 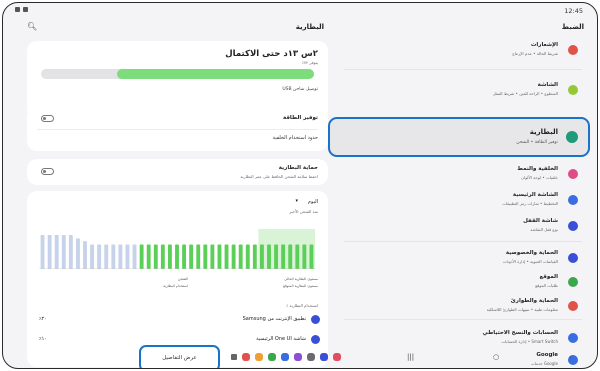 What do you see at coordinates (234, 357) in the screenshot?
I see `apps-grid-icon` at bounding box center [234, 357].